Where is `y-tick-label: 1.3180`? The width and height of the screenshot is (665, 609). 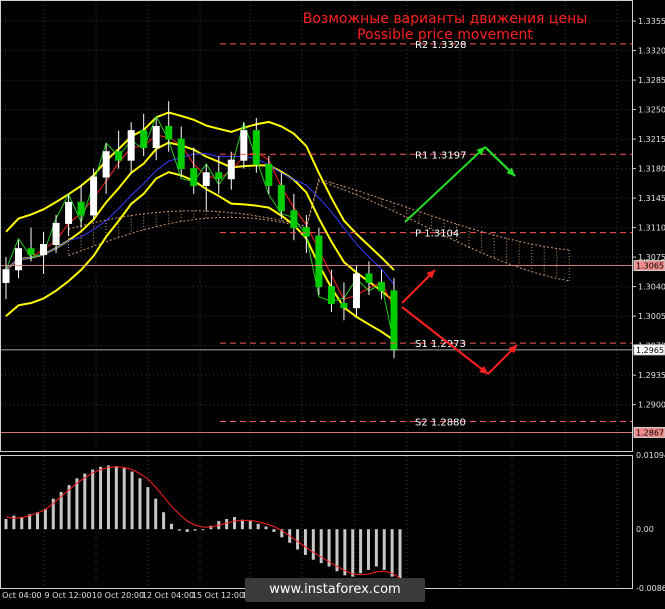
y-tick-label: 1.3180 is located at coordinates (651, 169).